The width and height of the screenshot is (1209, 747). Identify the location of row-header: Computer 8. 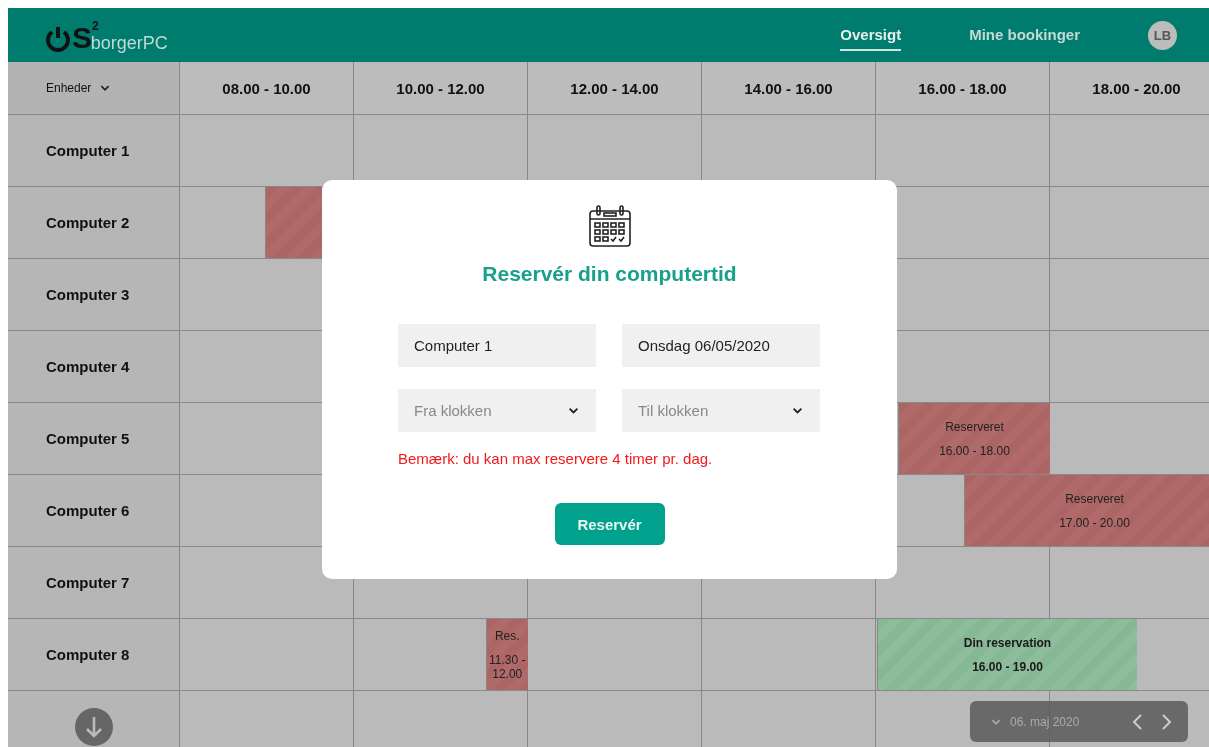
(88, 654).